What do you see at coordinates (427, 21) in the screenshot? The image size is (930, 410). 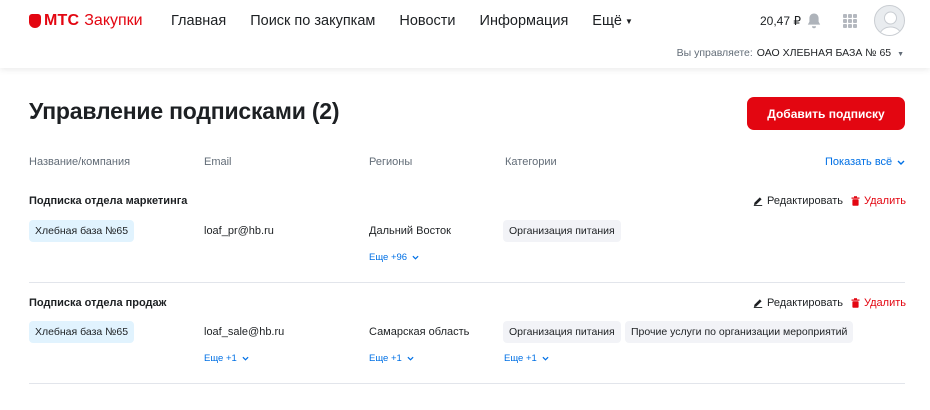 I see `nav-news: Новости` at bounding box center [427, 21].